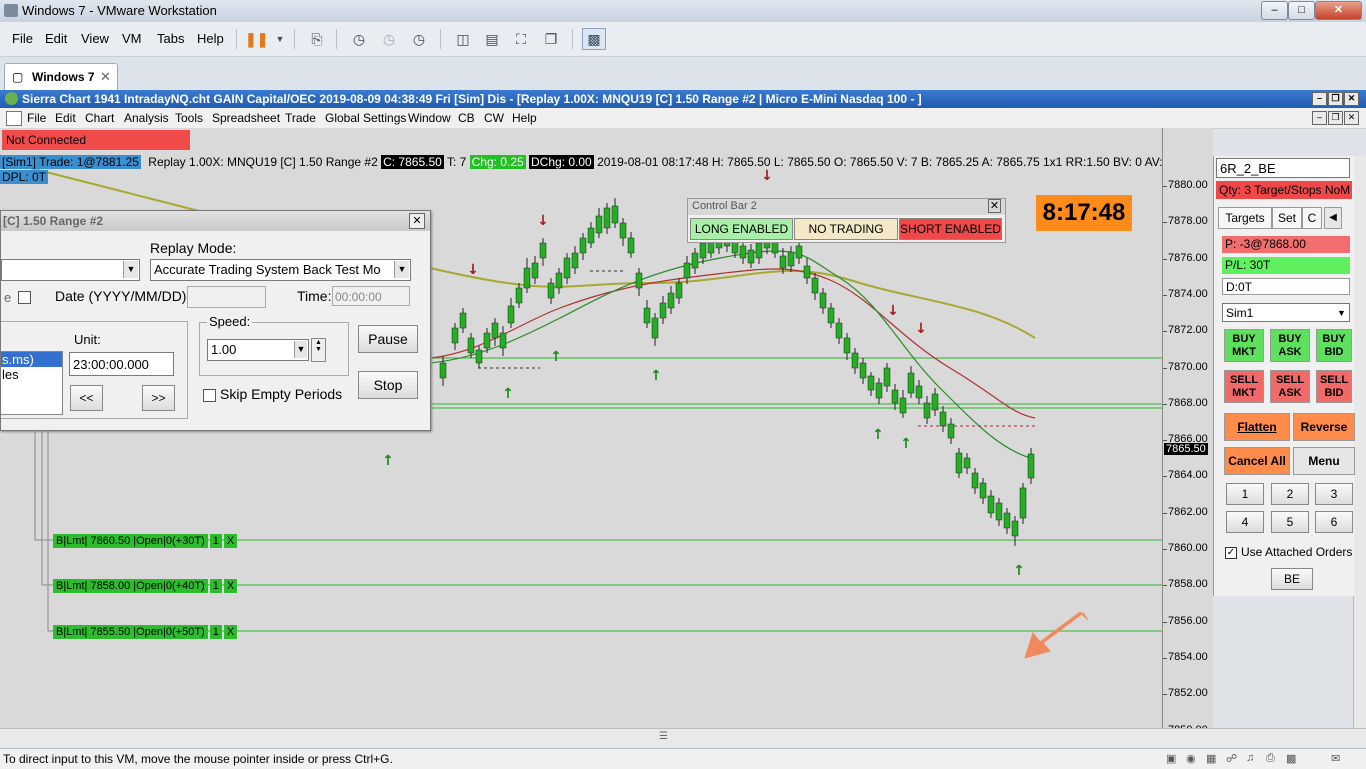 The image size is (1366, 769). I want to click on horizontal-scrollbar: ☰, so click(683, 737).